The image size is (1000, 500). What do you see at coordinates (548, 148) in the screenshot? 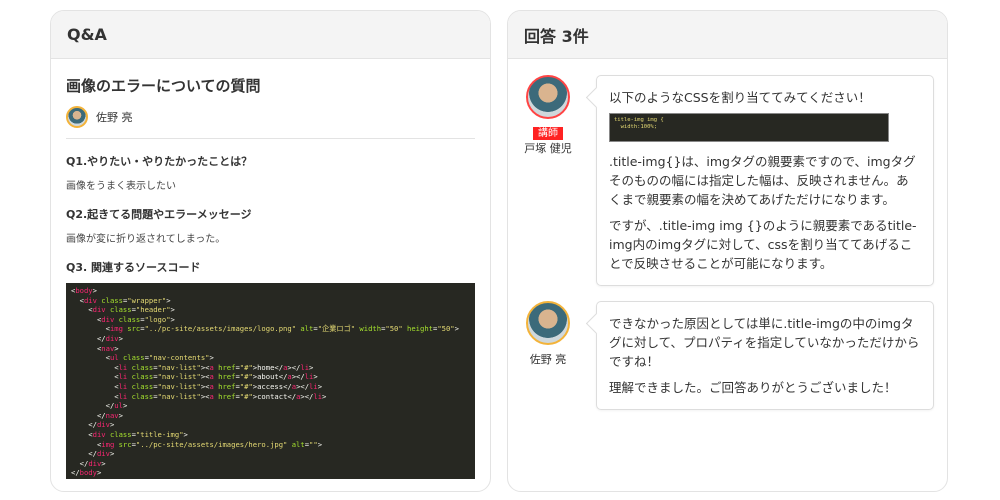
I see `author-name: 戸塚 健児` at bounding box center [548, 148].